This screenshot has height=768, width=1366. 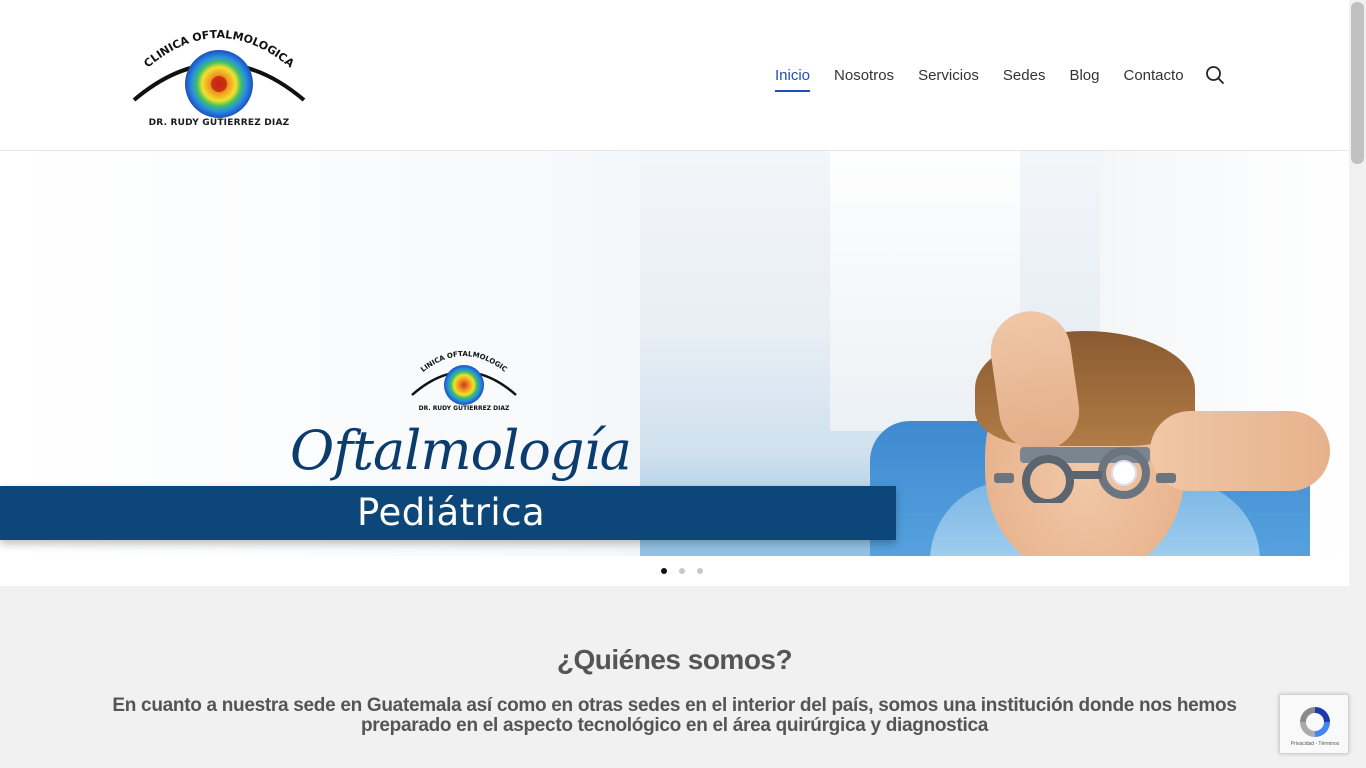 I want to click on about-title: ¿Quiénes somos?, so click(x=674, y=659).